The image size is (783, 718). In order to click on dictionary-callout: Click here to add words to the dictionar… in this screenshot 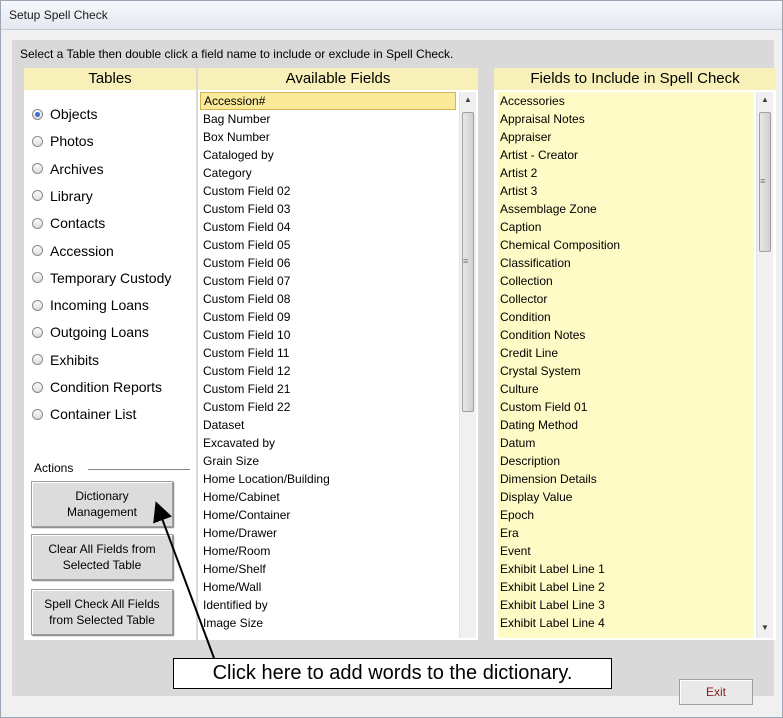, I will do `click(392, 673)`.